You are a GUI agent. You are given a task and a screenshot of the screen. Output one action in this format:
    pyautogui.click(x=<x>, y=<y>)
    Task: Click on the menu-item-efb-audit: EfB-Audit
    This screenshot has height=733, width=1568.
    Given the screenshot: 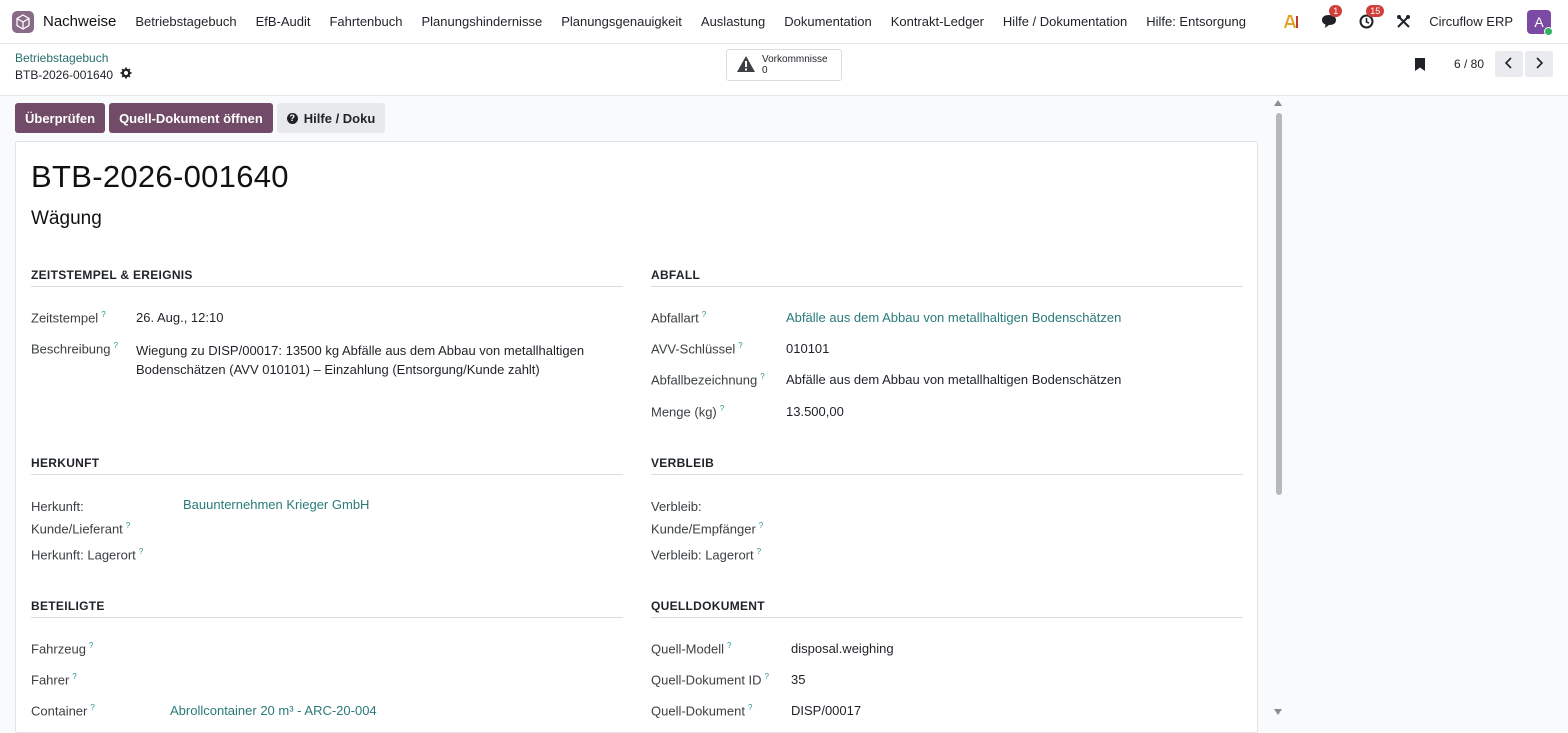 What is the action you would take?
    pyautogui.click(x=283, y=21)
    